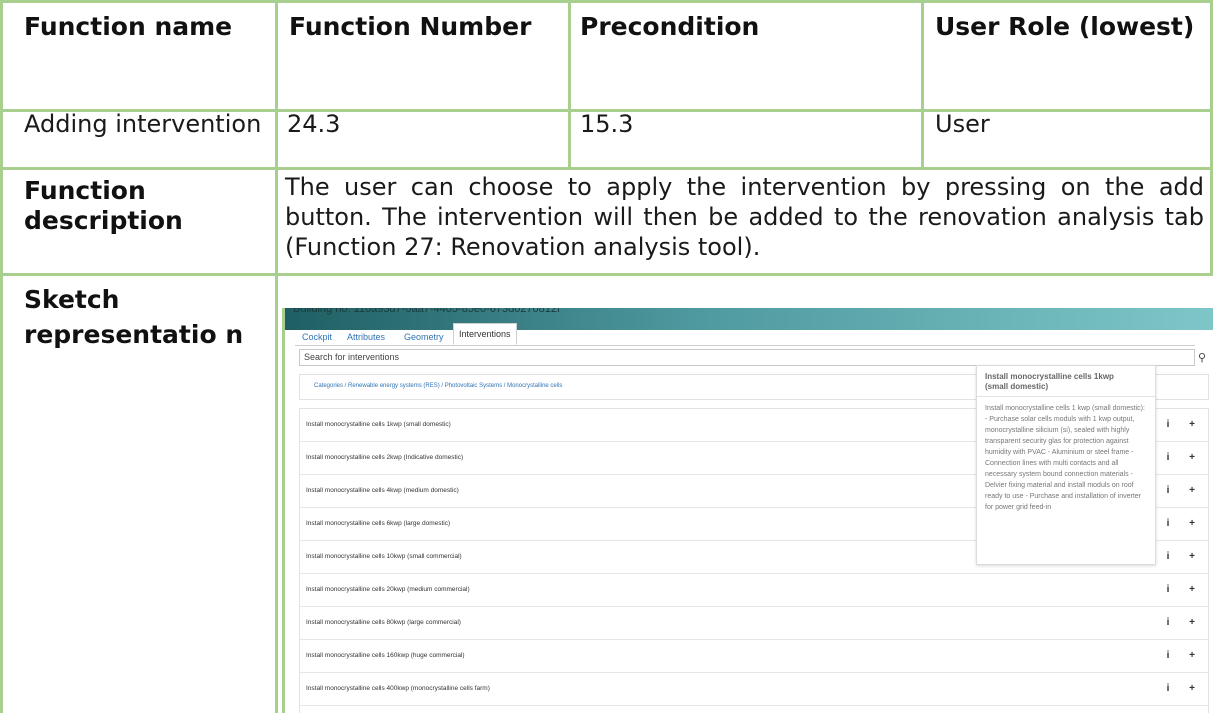  I want to click on table-border-top, so click(606, 1).